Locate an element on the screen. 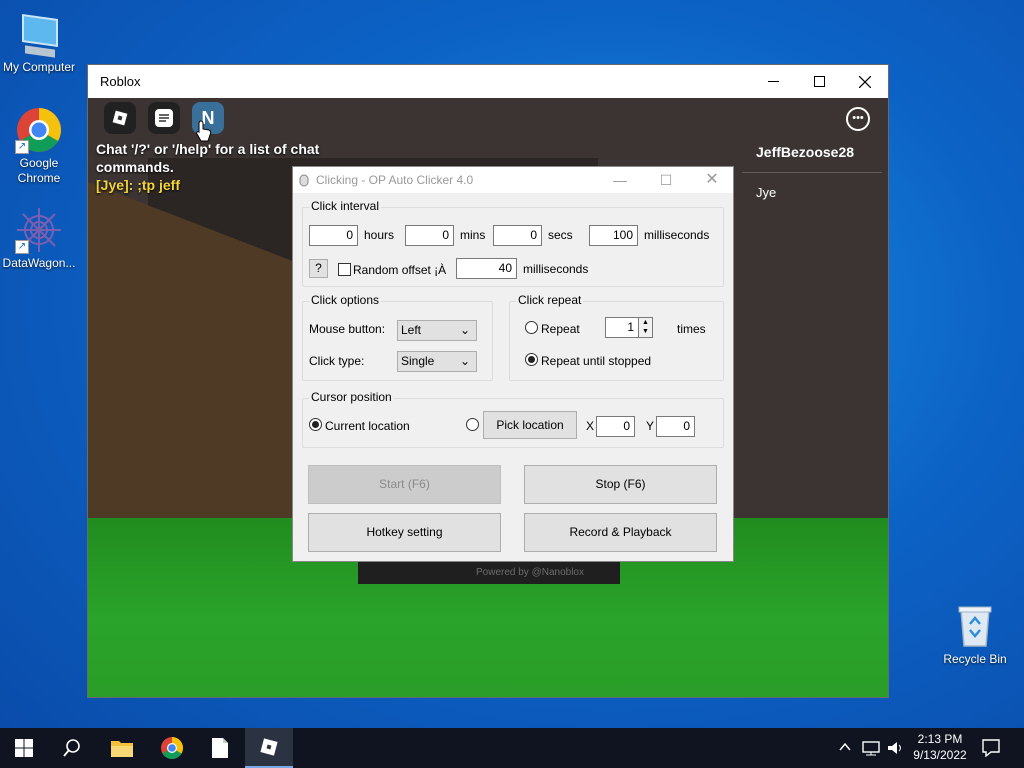 The width and height of the screenshot is (1024, 768). record-playback-button: Record & Playback is located at coordinates (620, 532).